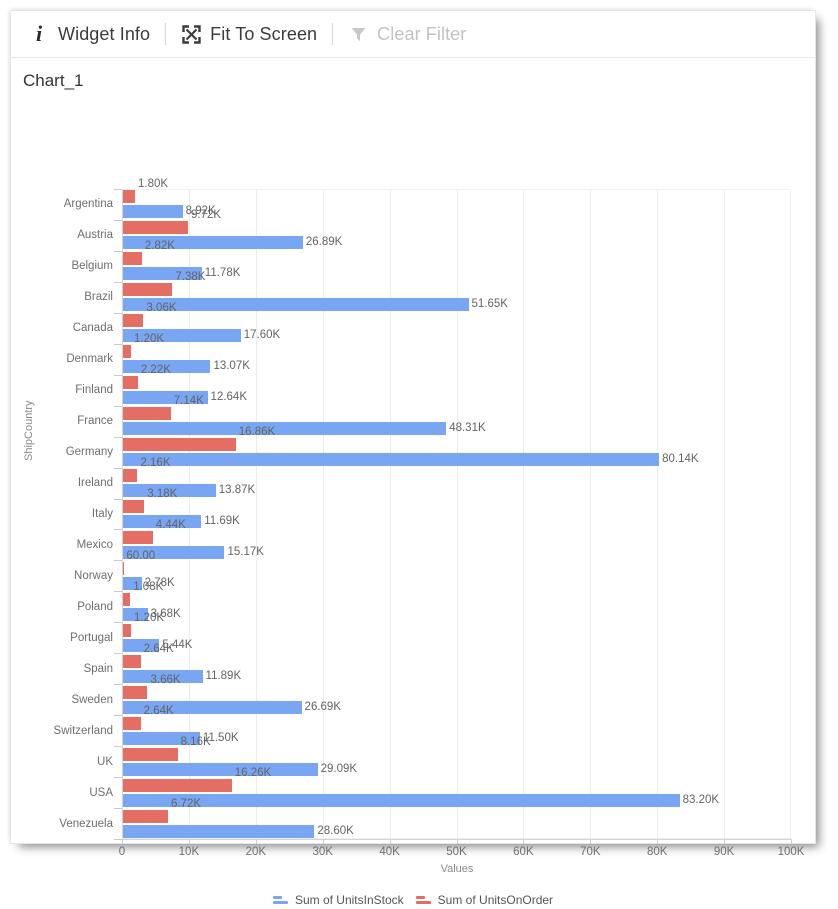 The width and height of the screenshot is (838, 909). What do you see at coordinates (257, 432) in the screenshot?
I see `bar-value-label: 16.86K` at bounding box center [257, 432].